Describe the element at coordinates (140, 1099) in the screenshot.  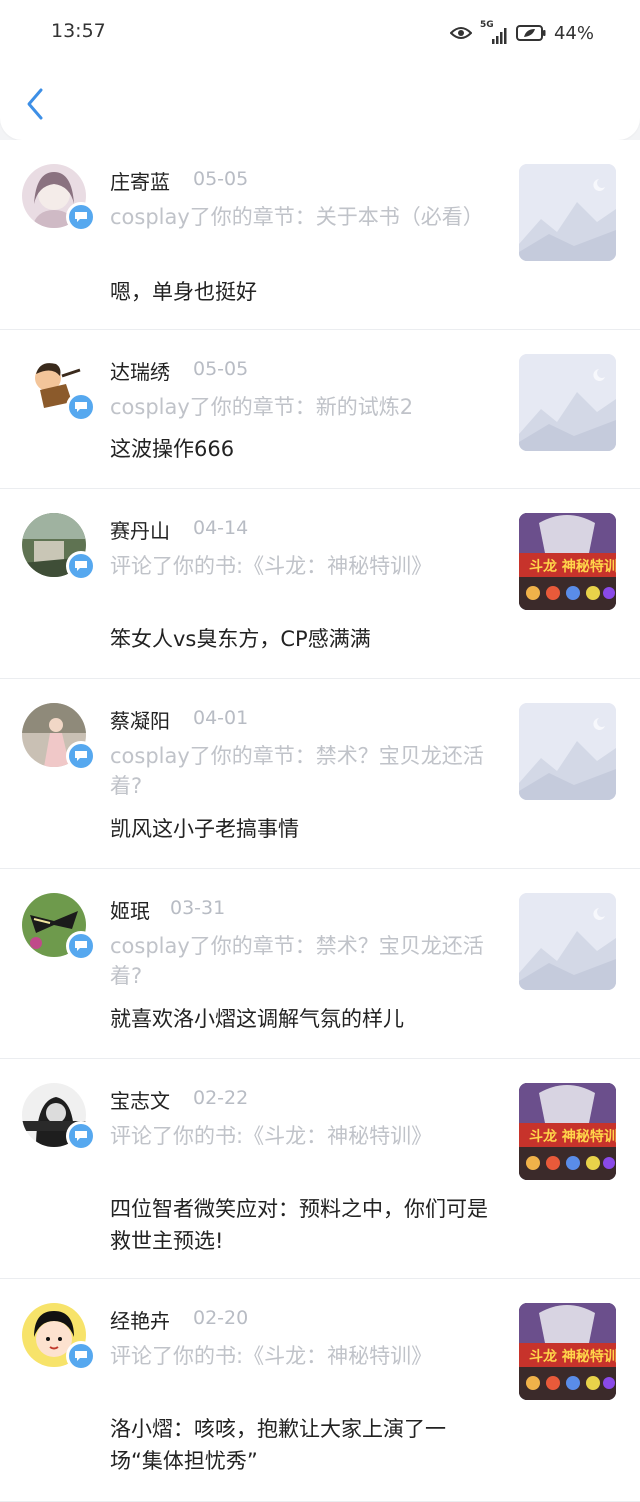
I see `user-name: 宝志文` at that location.